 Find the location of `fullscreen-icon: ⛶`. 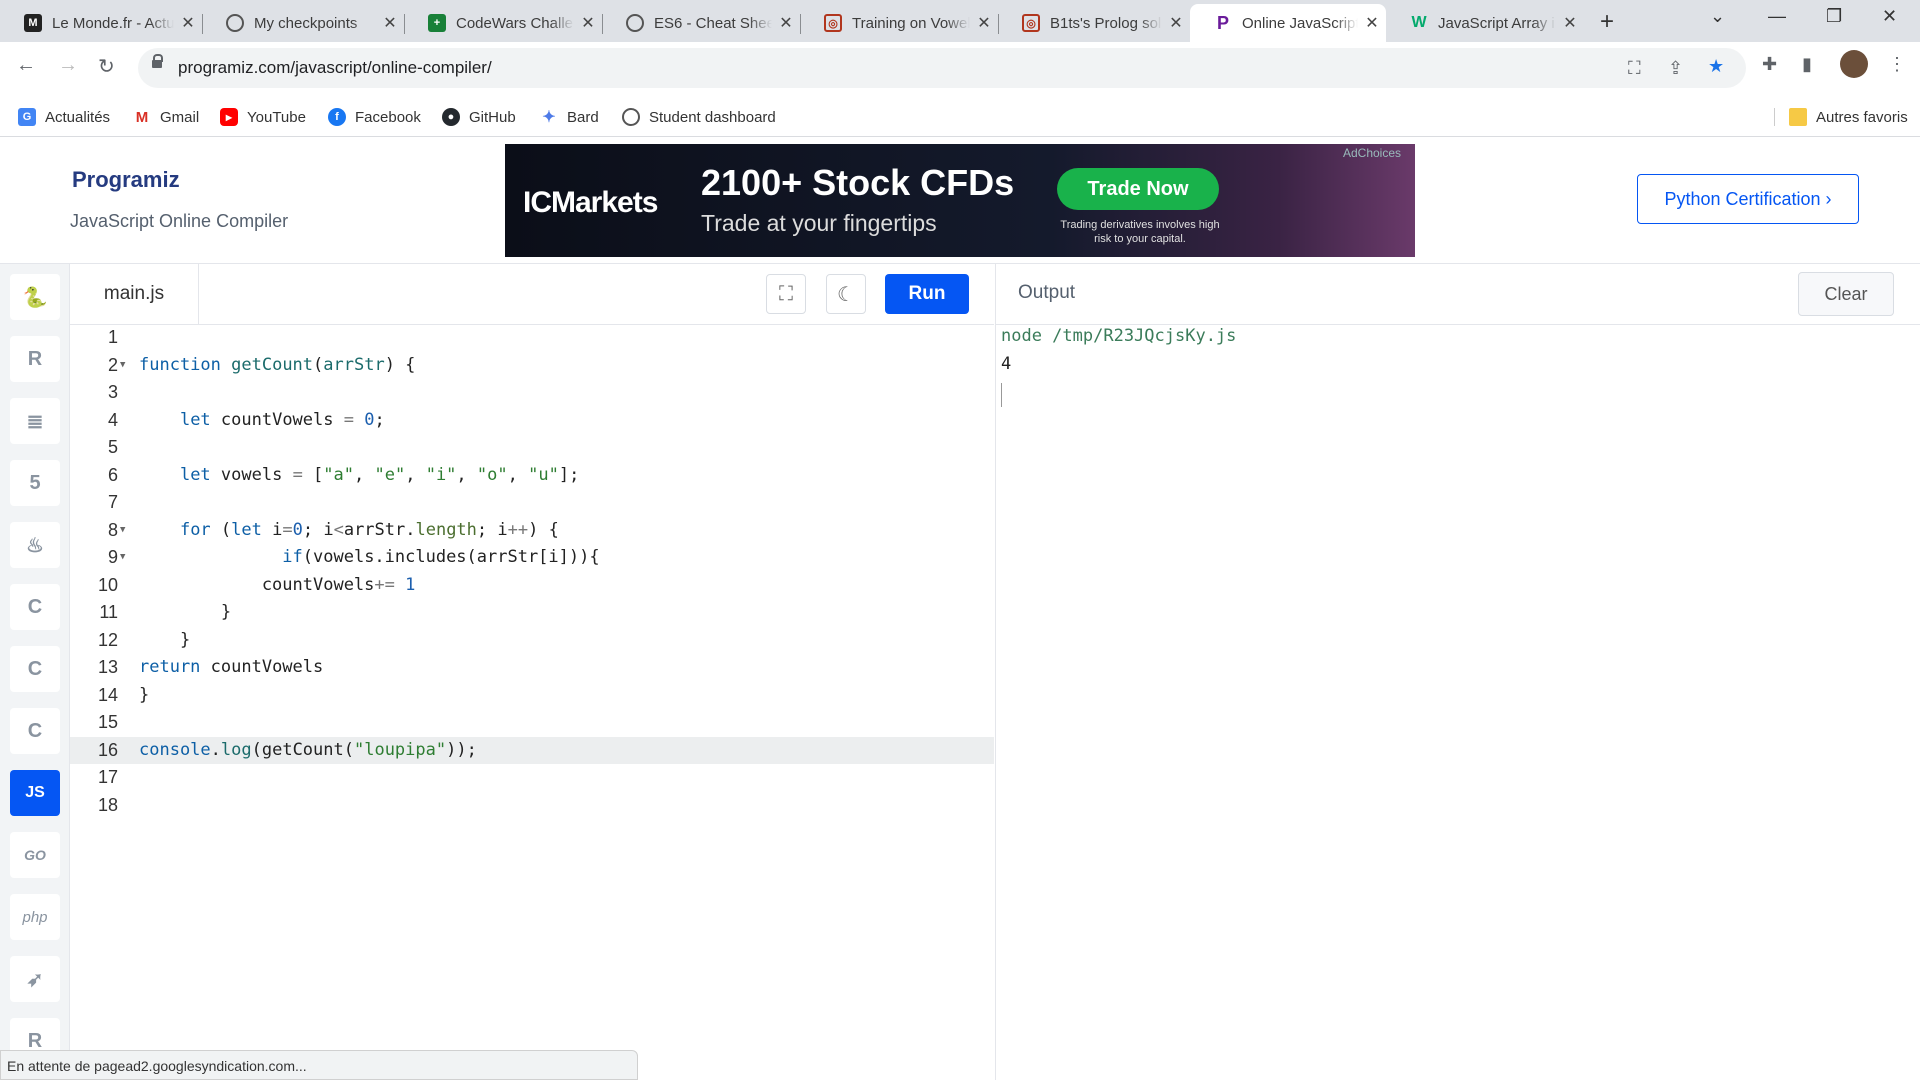

fullscreen-icon: ⛶ is located at coordinates (786, 294).